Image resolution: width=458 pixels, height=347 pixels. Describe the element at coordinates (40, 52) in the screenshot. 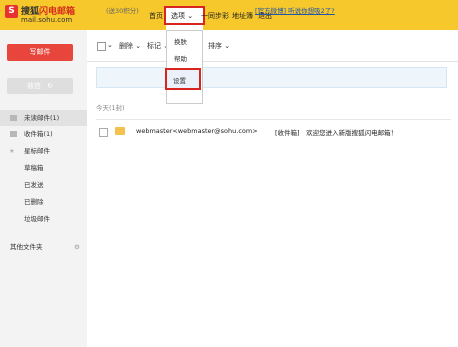

I see `write-mail-button: 写邮件` at that location.